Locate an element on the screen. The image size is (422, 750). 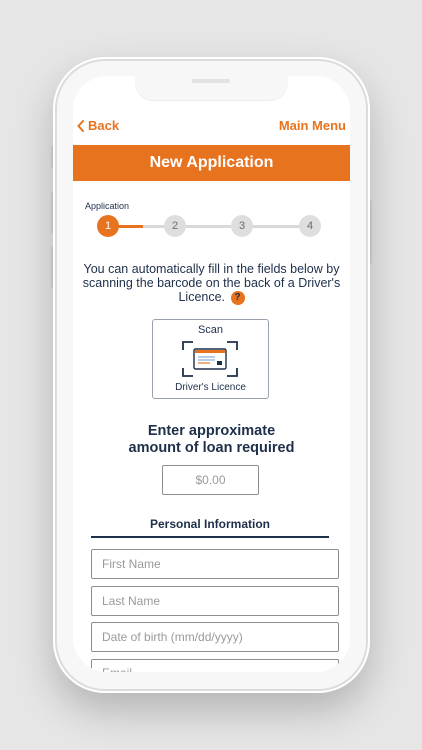
last-name-field: Last Name is located at coordinates (215, 601).